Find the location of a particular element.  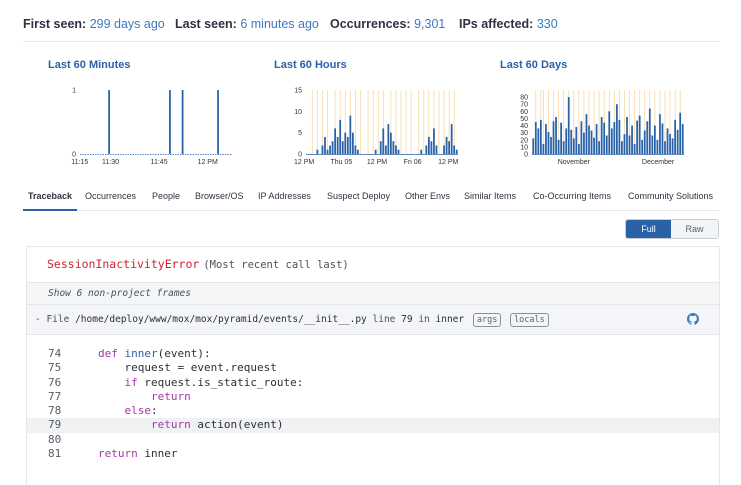

full-button: Full is located at coordinates (648, 229).